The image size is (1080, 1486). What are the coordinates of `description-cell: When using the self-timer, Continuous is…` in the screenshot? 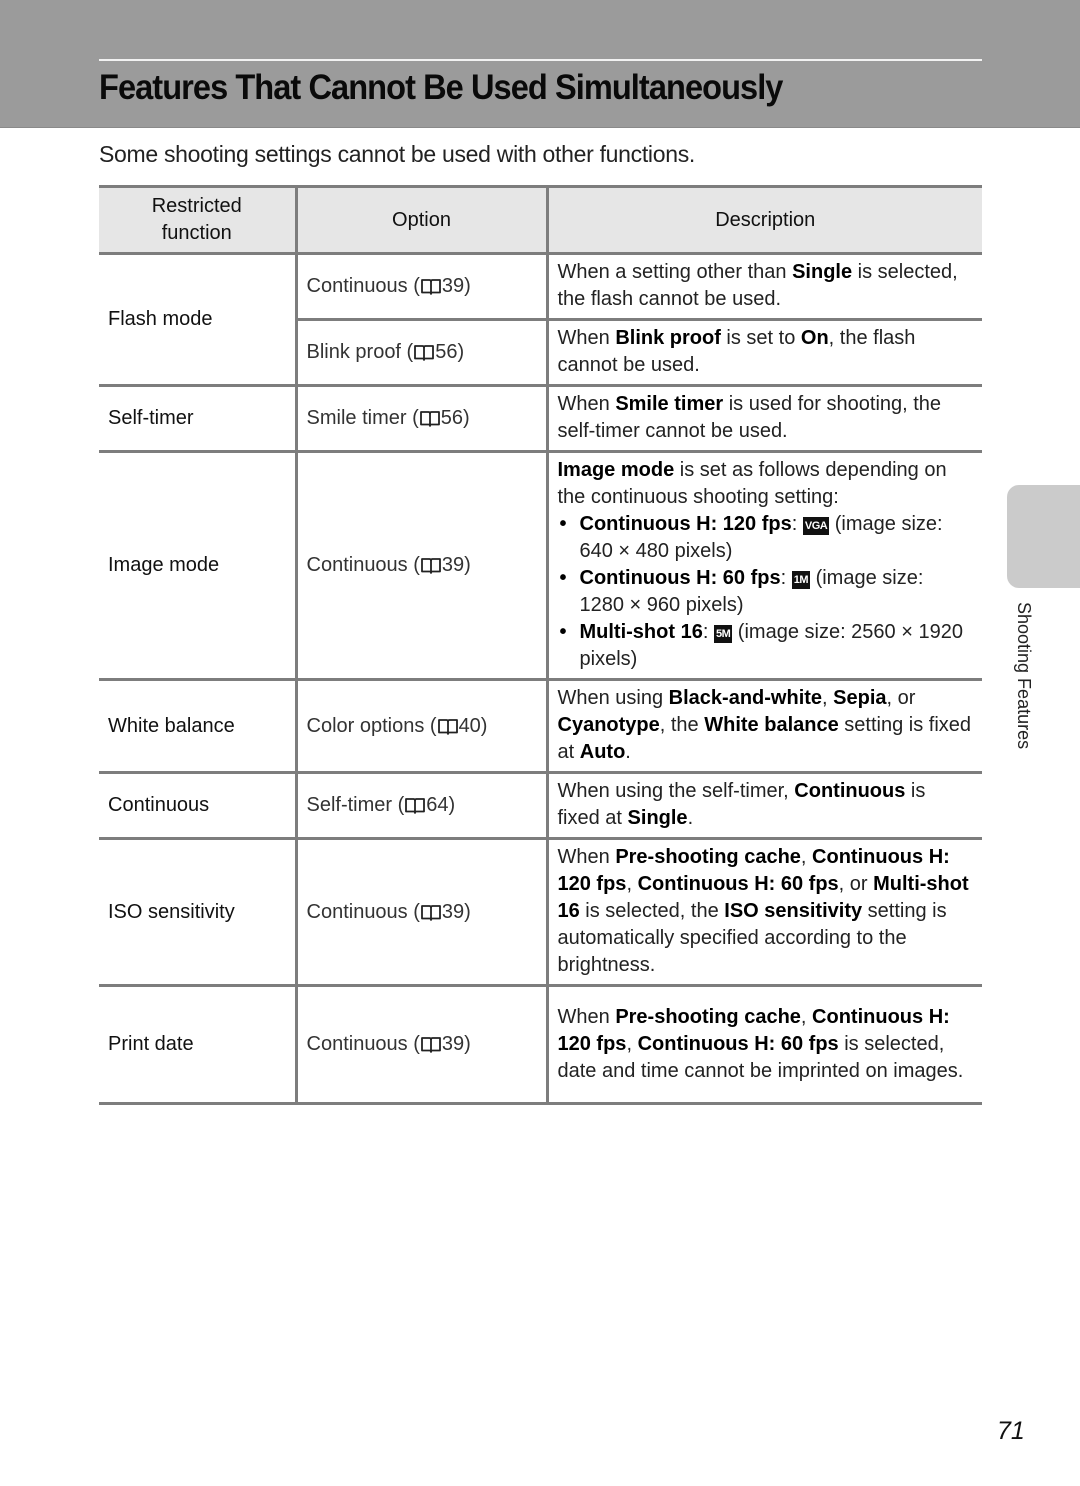 It's located at (763, 805).